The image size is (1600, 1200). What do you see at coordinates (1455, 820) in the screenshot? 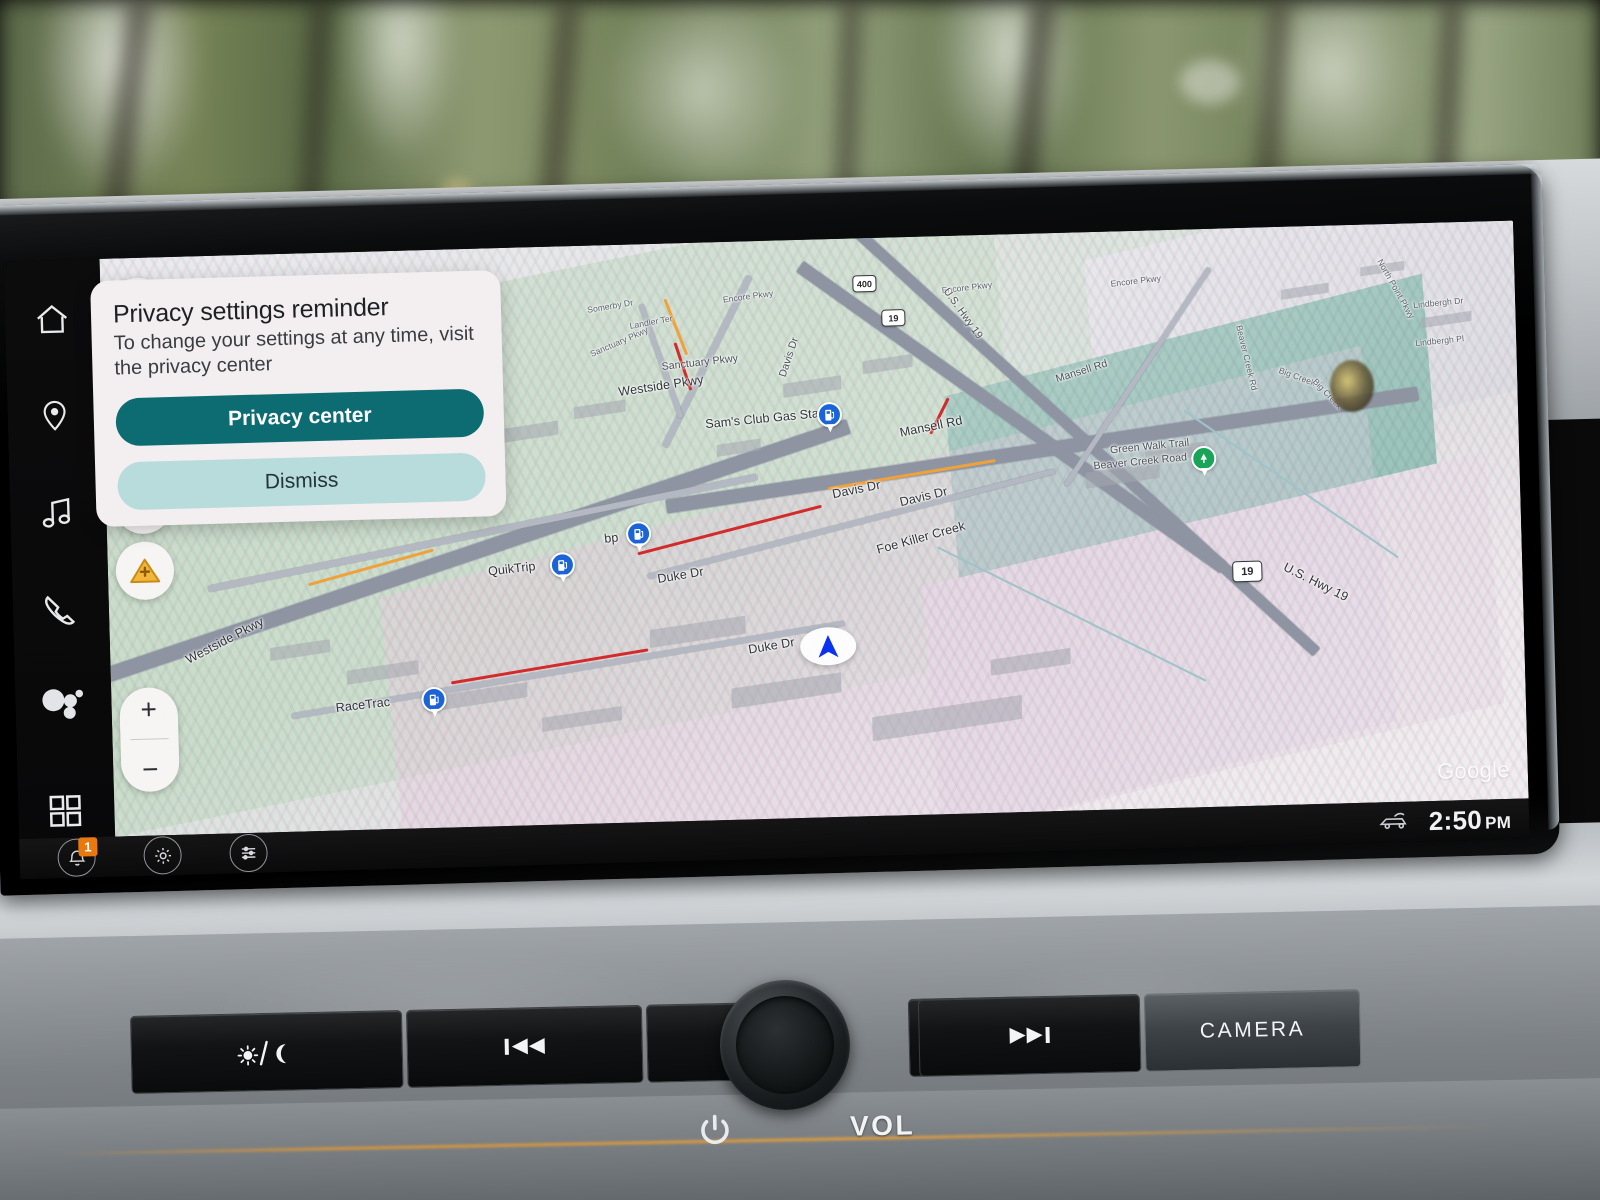
I see `clock-time: 2:50` at bounding box center [1455, 820].